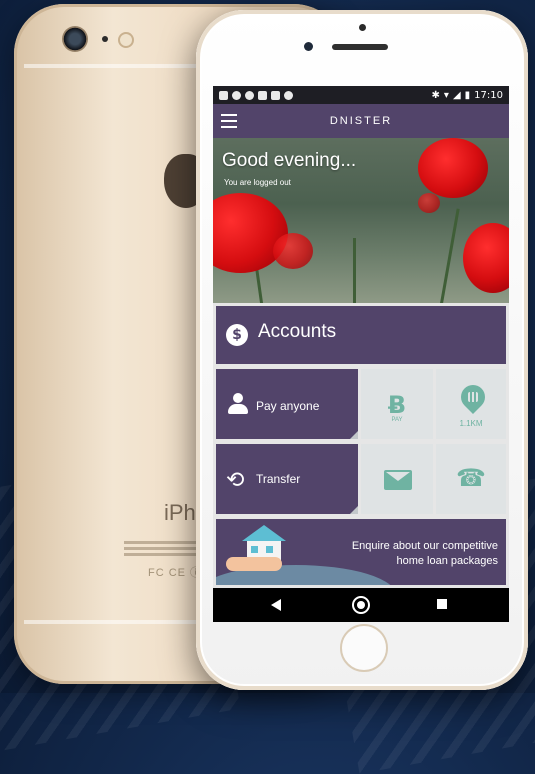  I want to click on camera-lens-icon, so click(75, 39).